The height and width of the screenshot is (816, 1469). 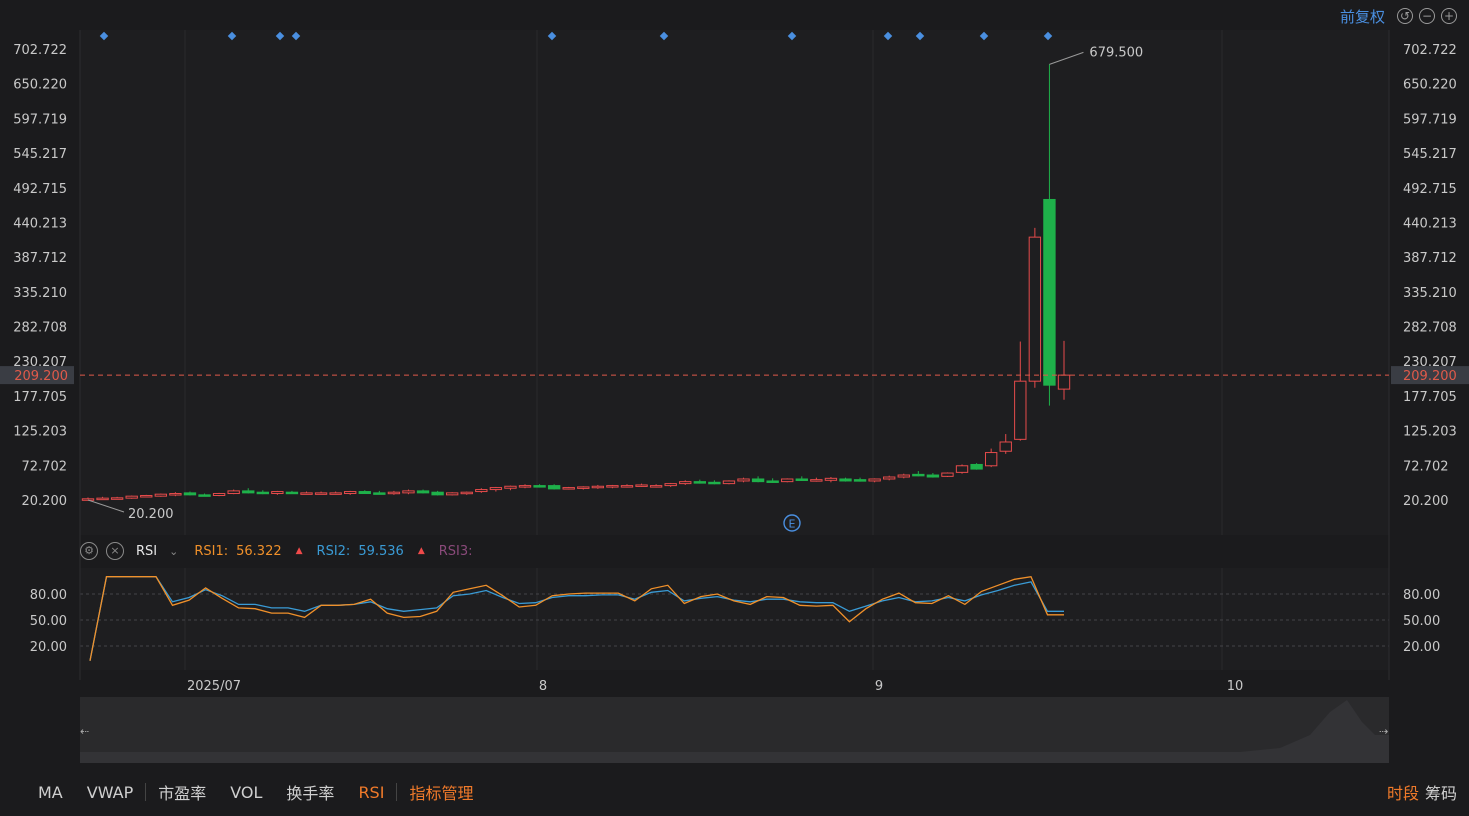 What do you see at coordinates (259, 551) in the screenshot?
I see `rsi1-value: 56.322` at bounding box center [259, 551].